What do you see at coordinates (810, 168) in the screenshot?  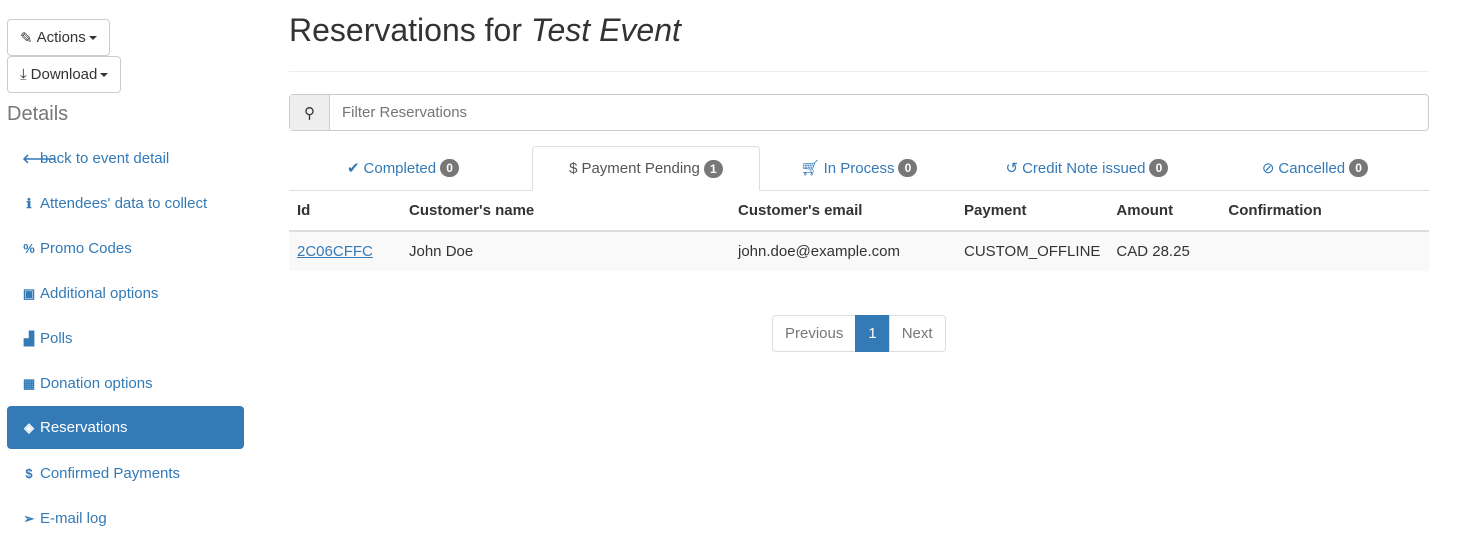 I see `shopping-cart-icon: 🛒︎` at bounding box center [810, 168].